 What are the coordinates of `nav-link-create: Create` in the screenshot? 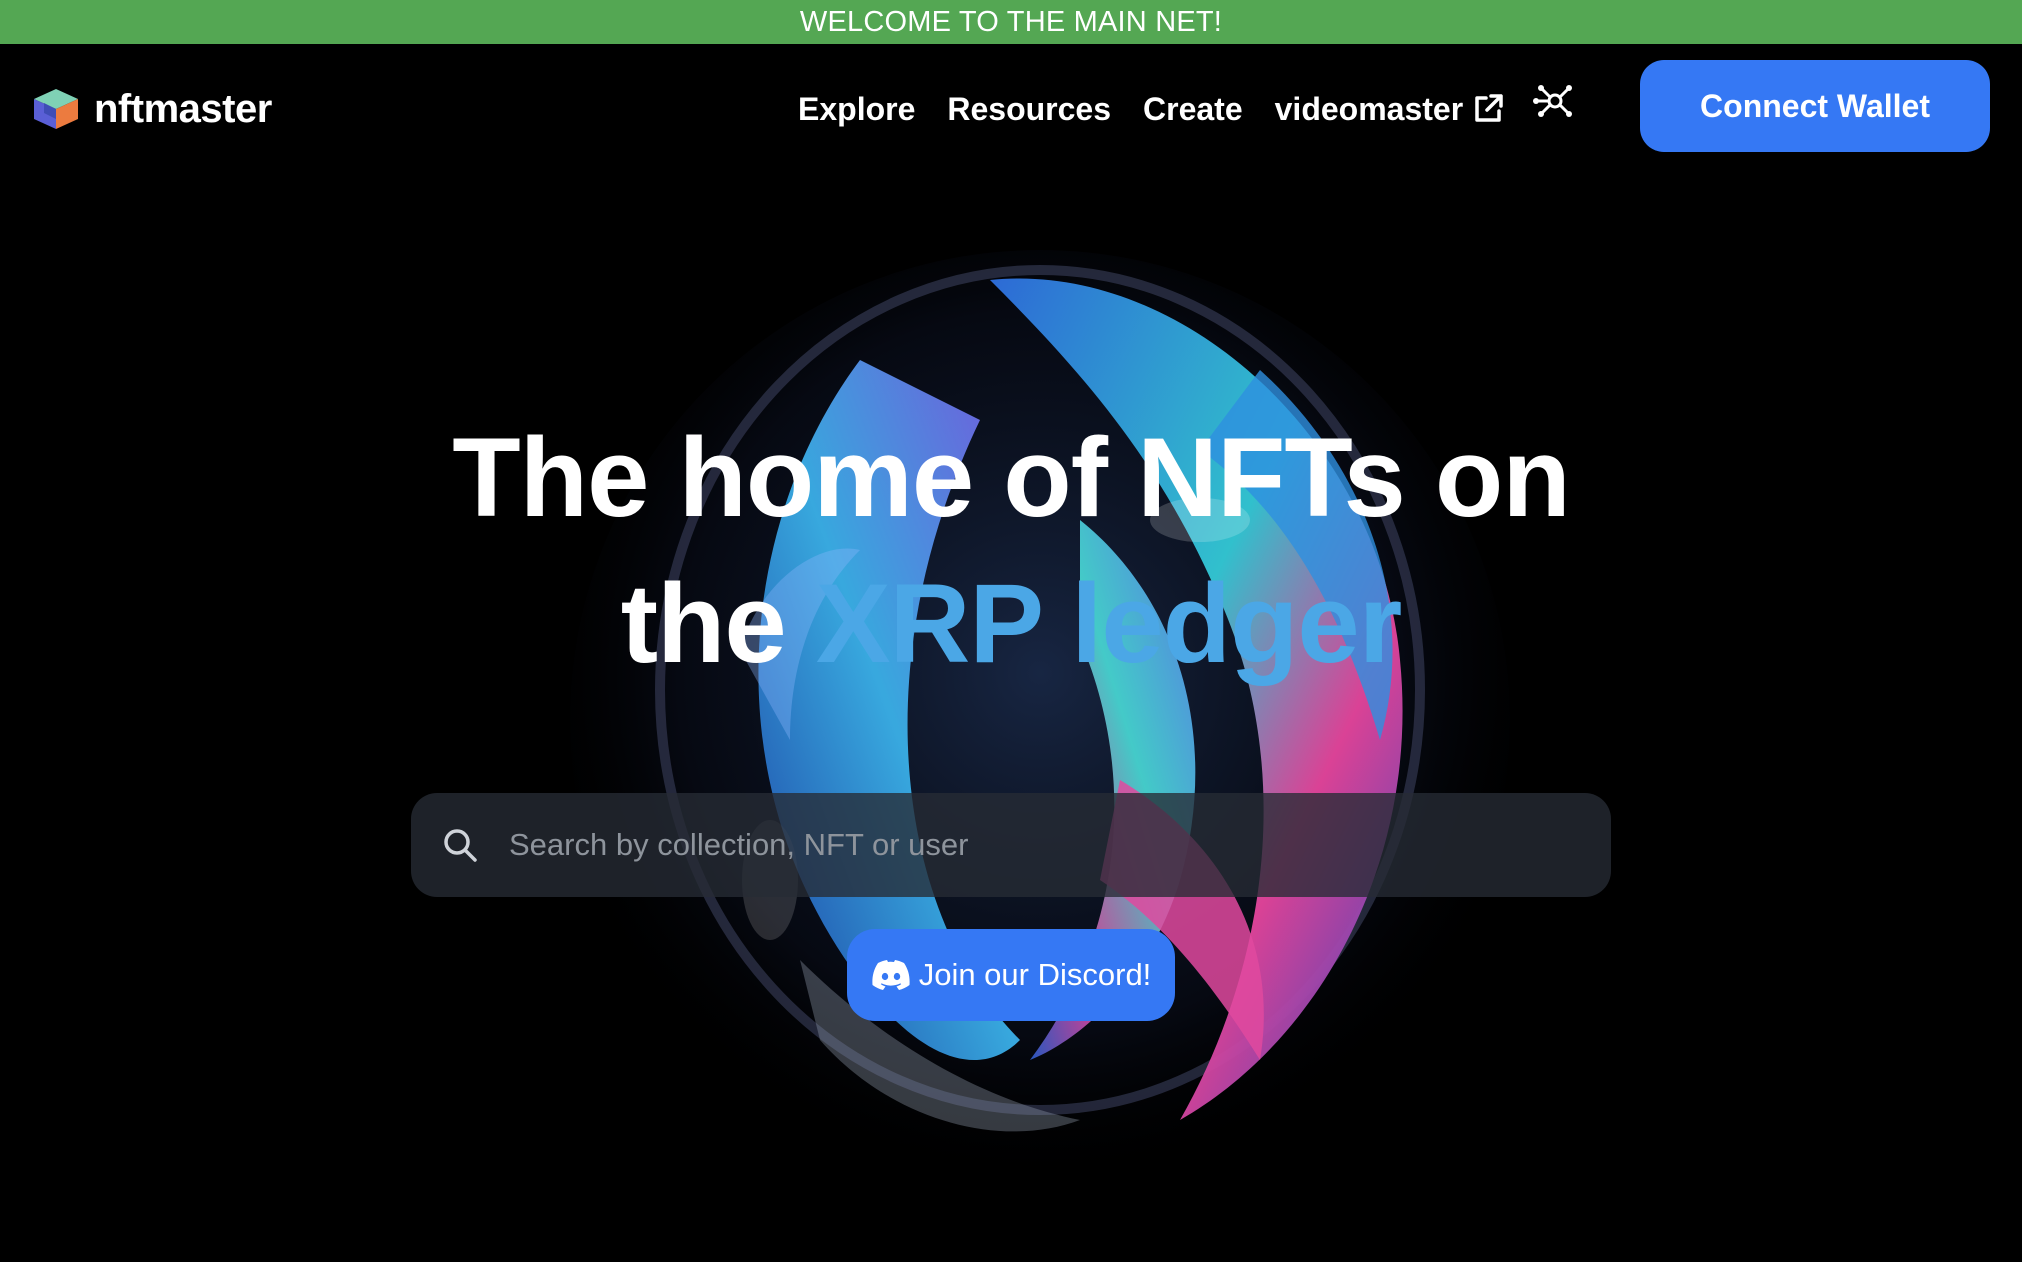 It's located at (1193, 109).